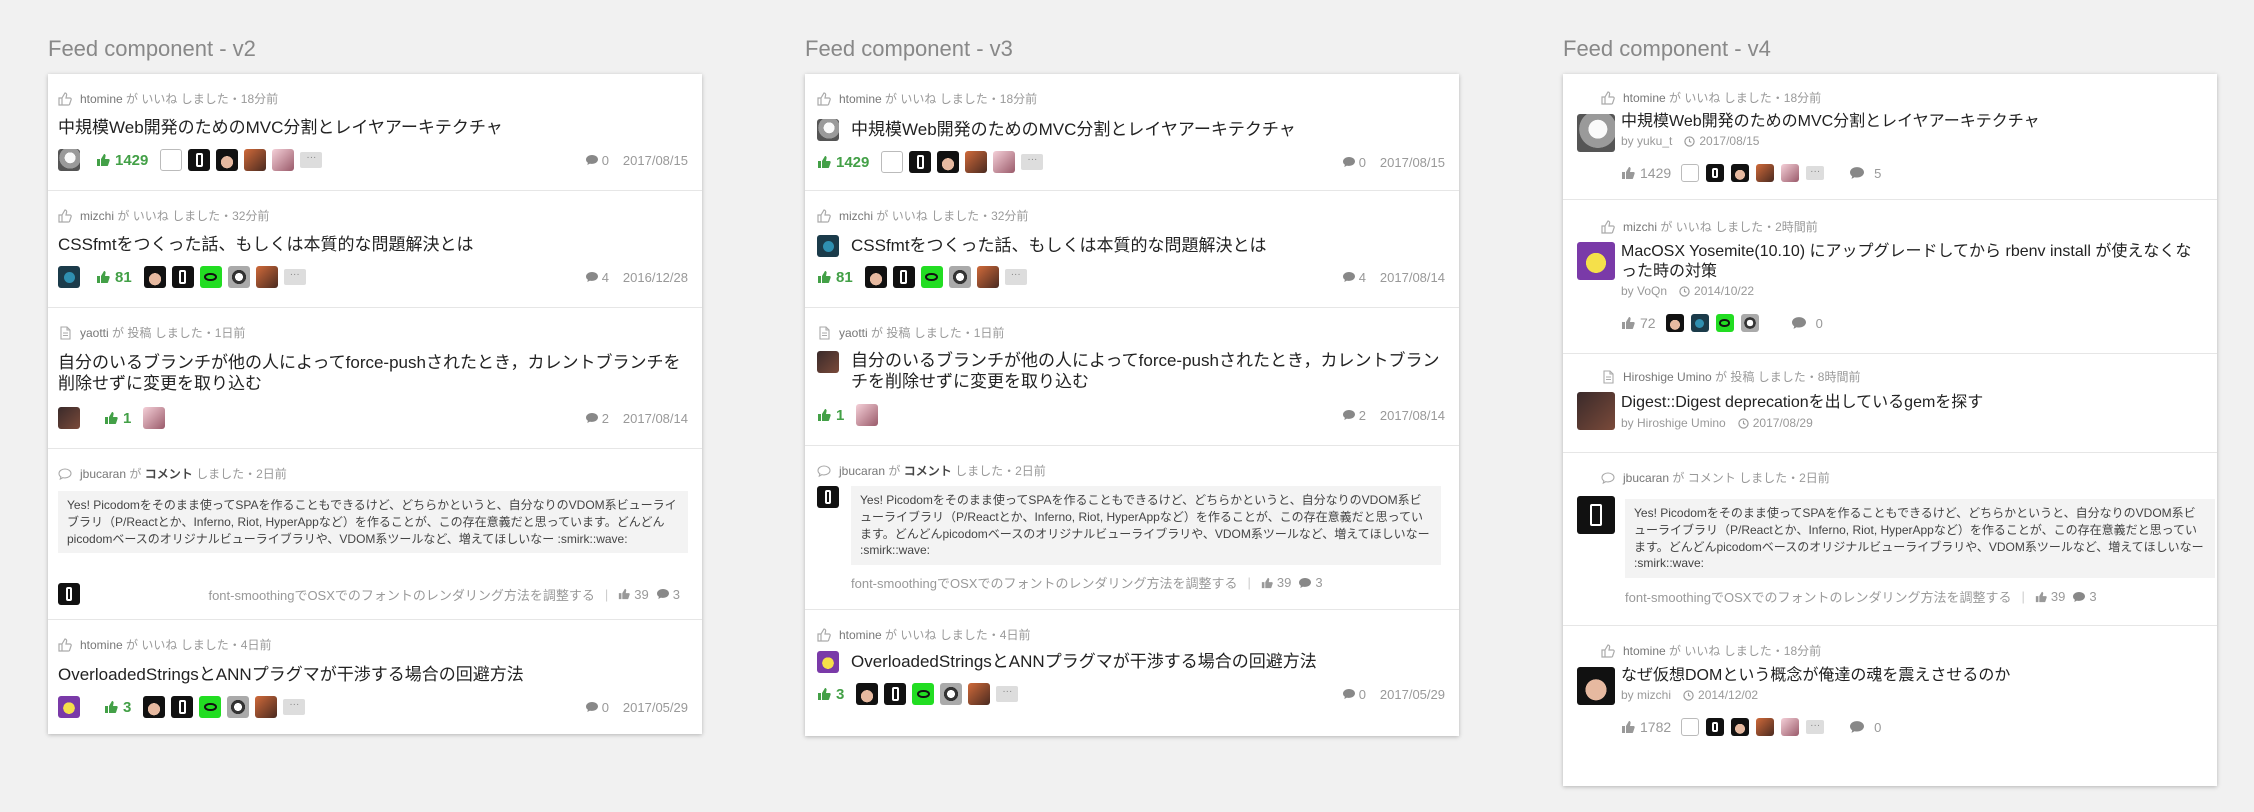 This screenshot has width=2254, height=812. I want to click on actor-name: Hiroshige Umino, so click(1667, 377).